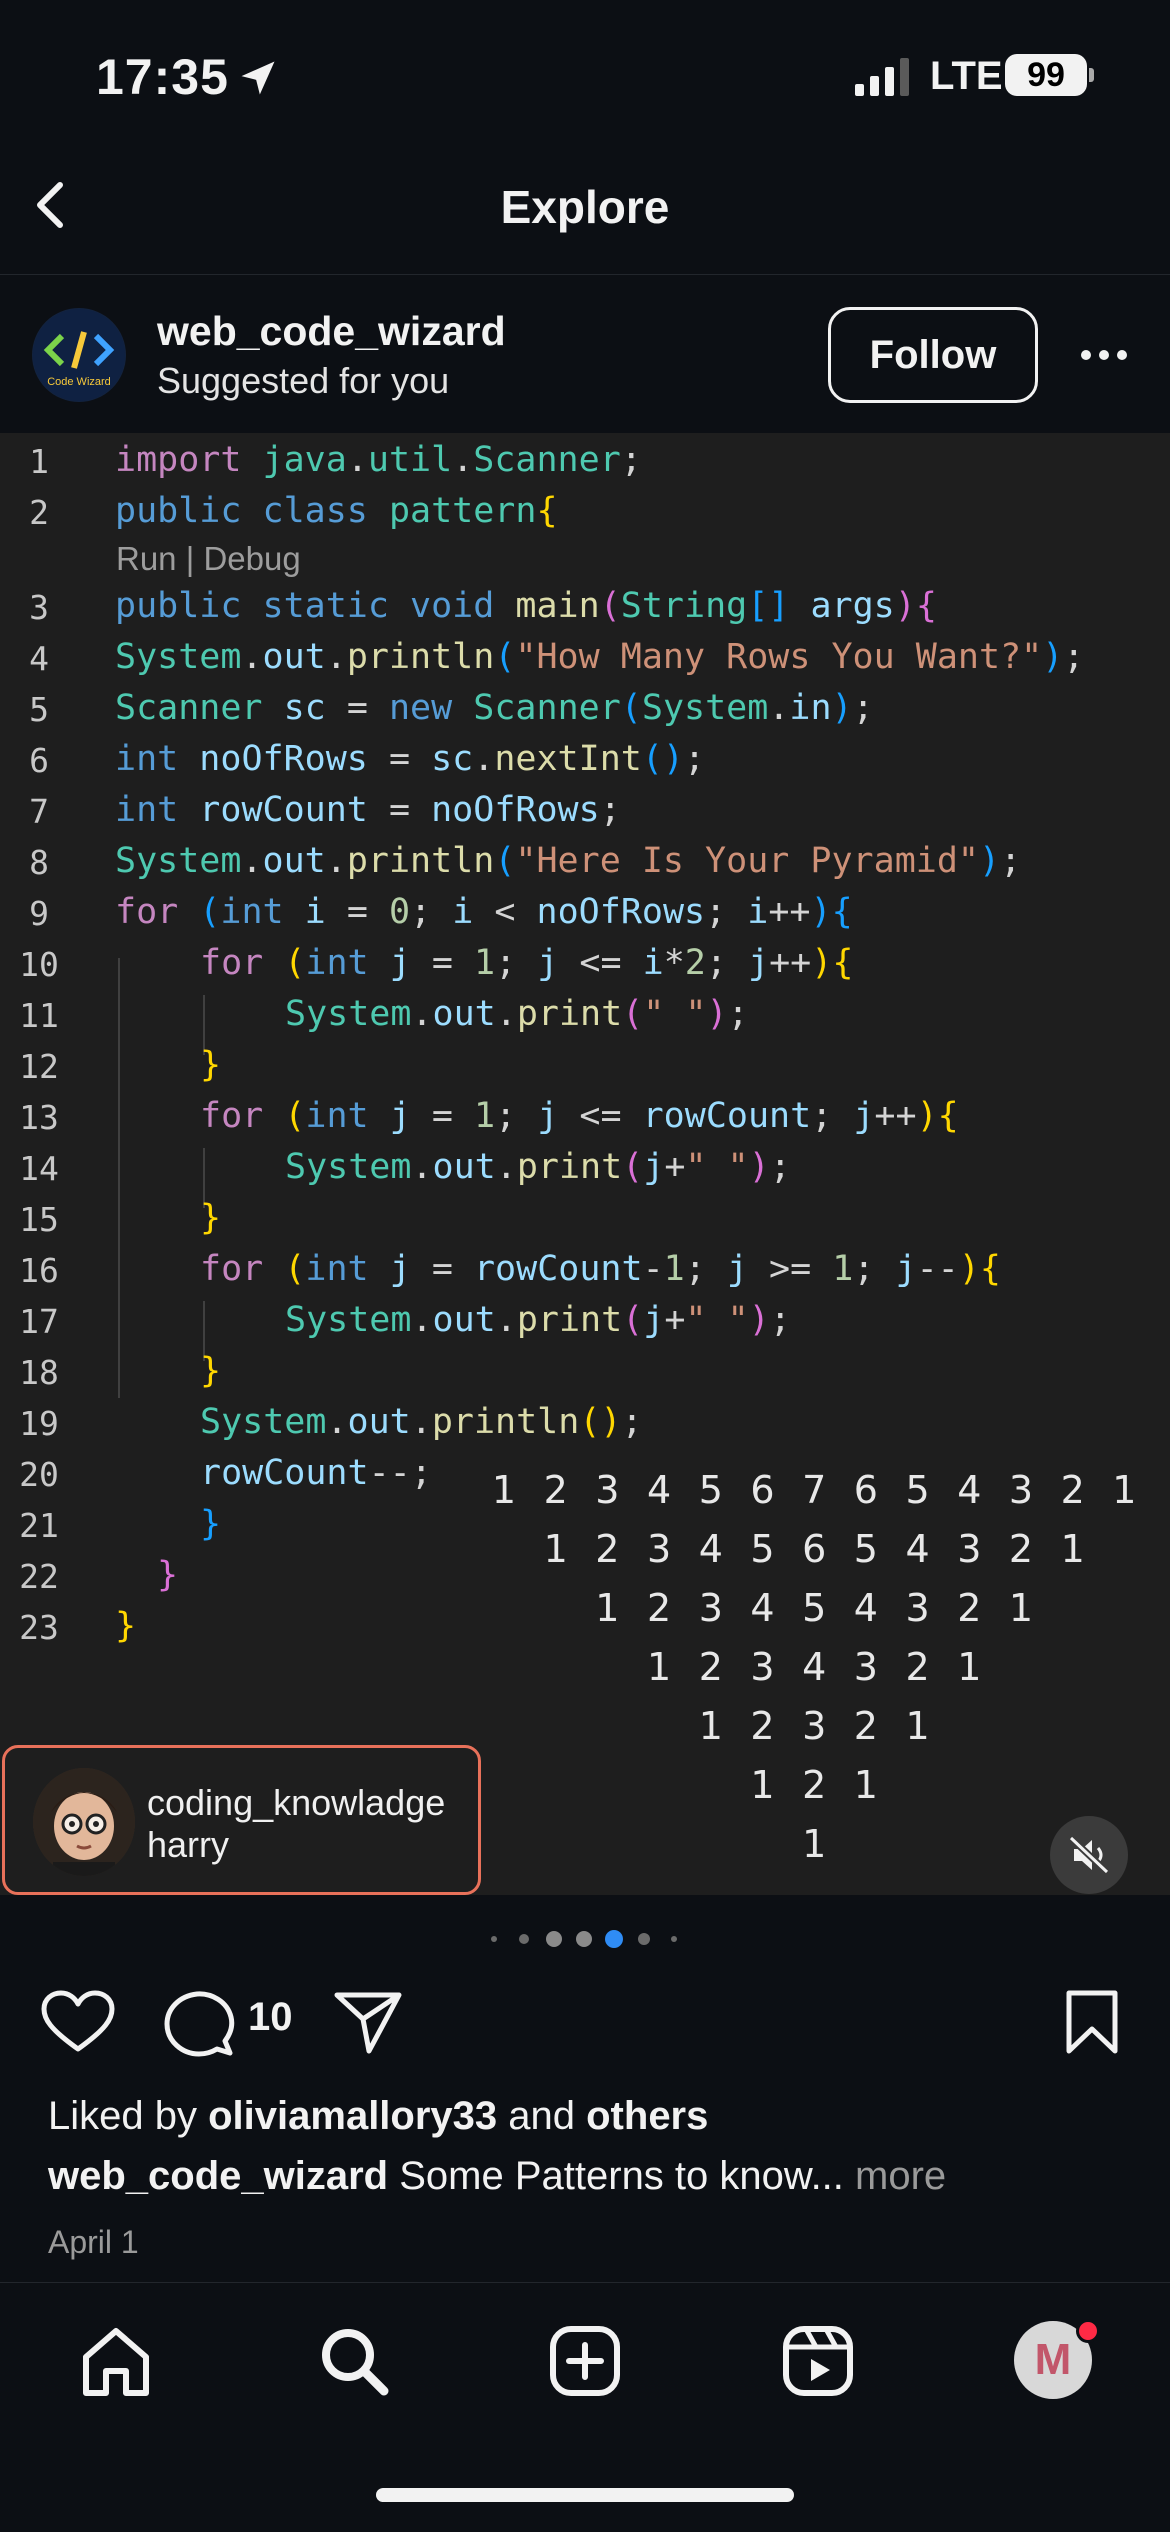 The image size is (1170, 2532). Describe the element at coordinates (39, 1015) in the screenshot. I see `line-number: 11` at that location.